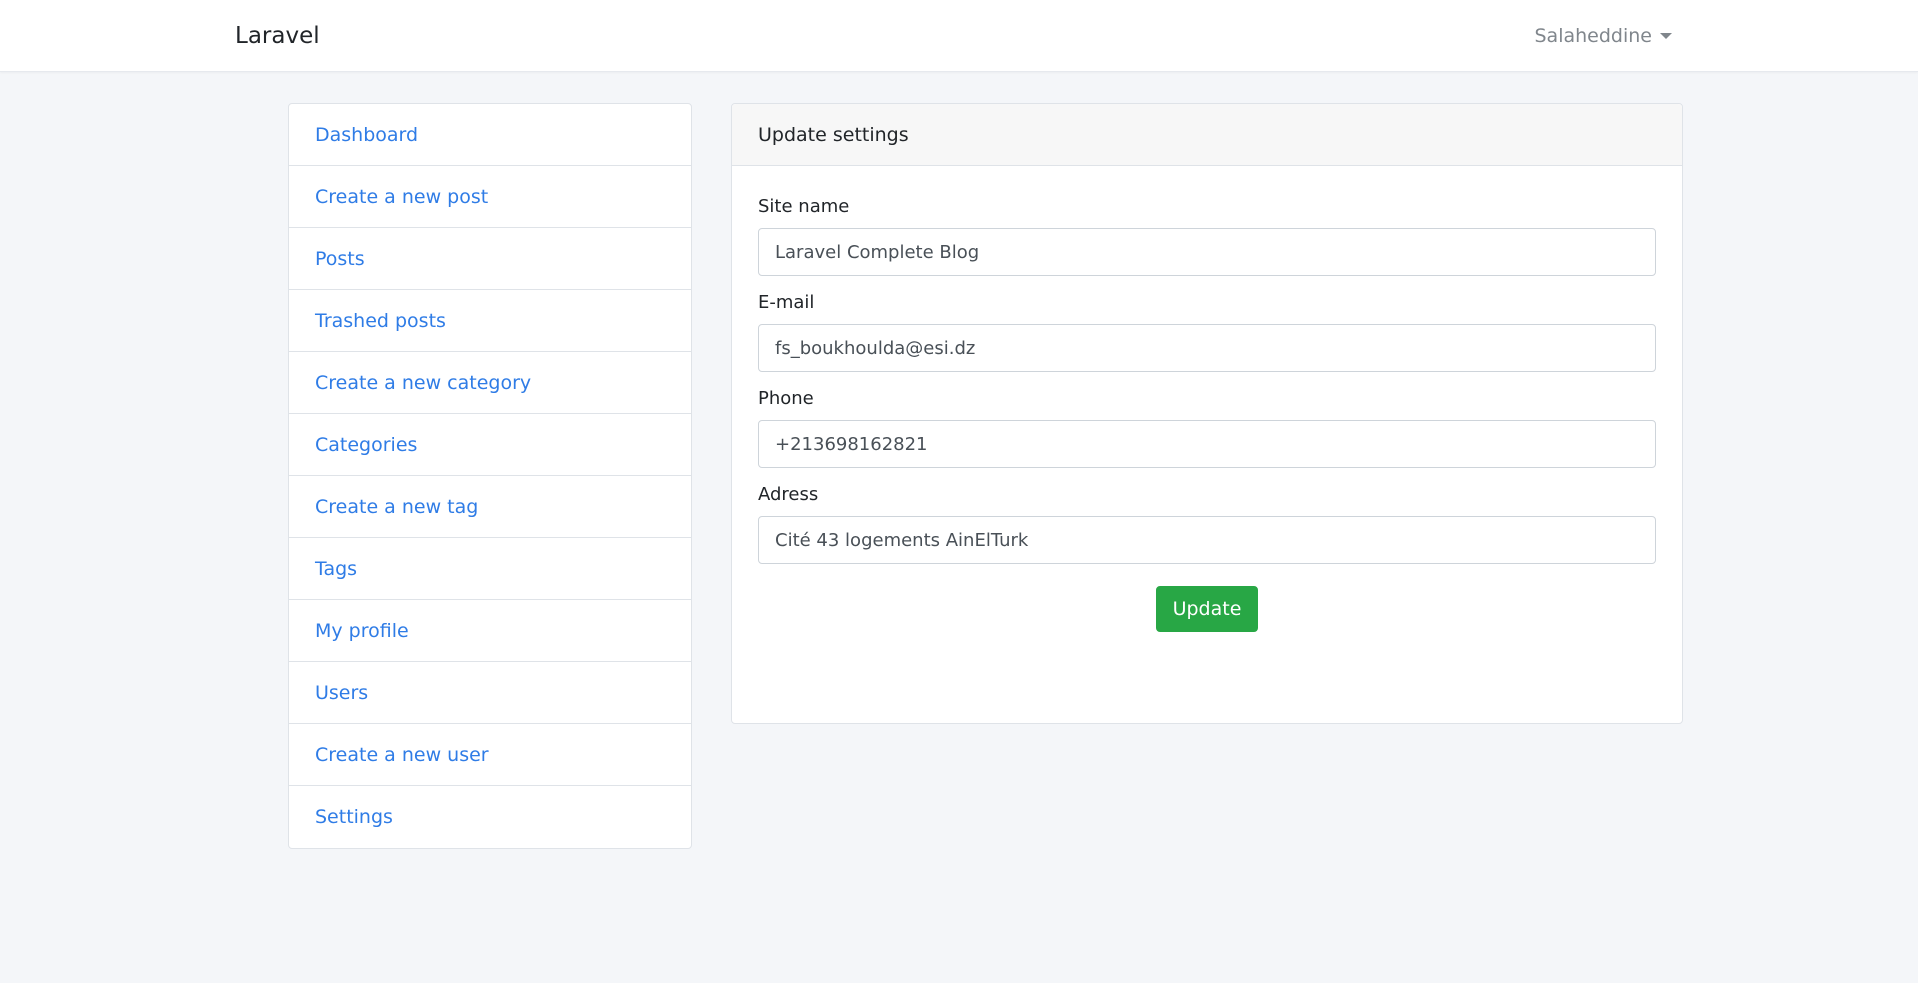 The image size is (1918, 983). Describe the element at coordinates (1207, 135) in the screenshot. I see `card-title: Update settings` at that location.